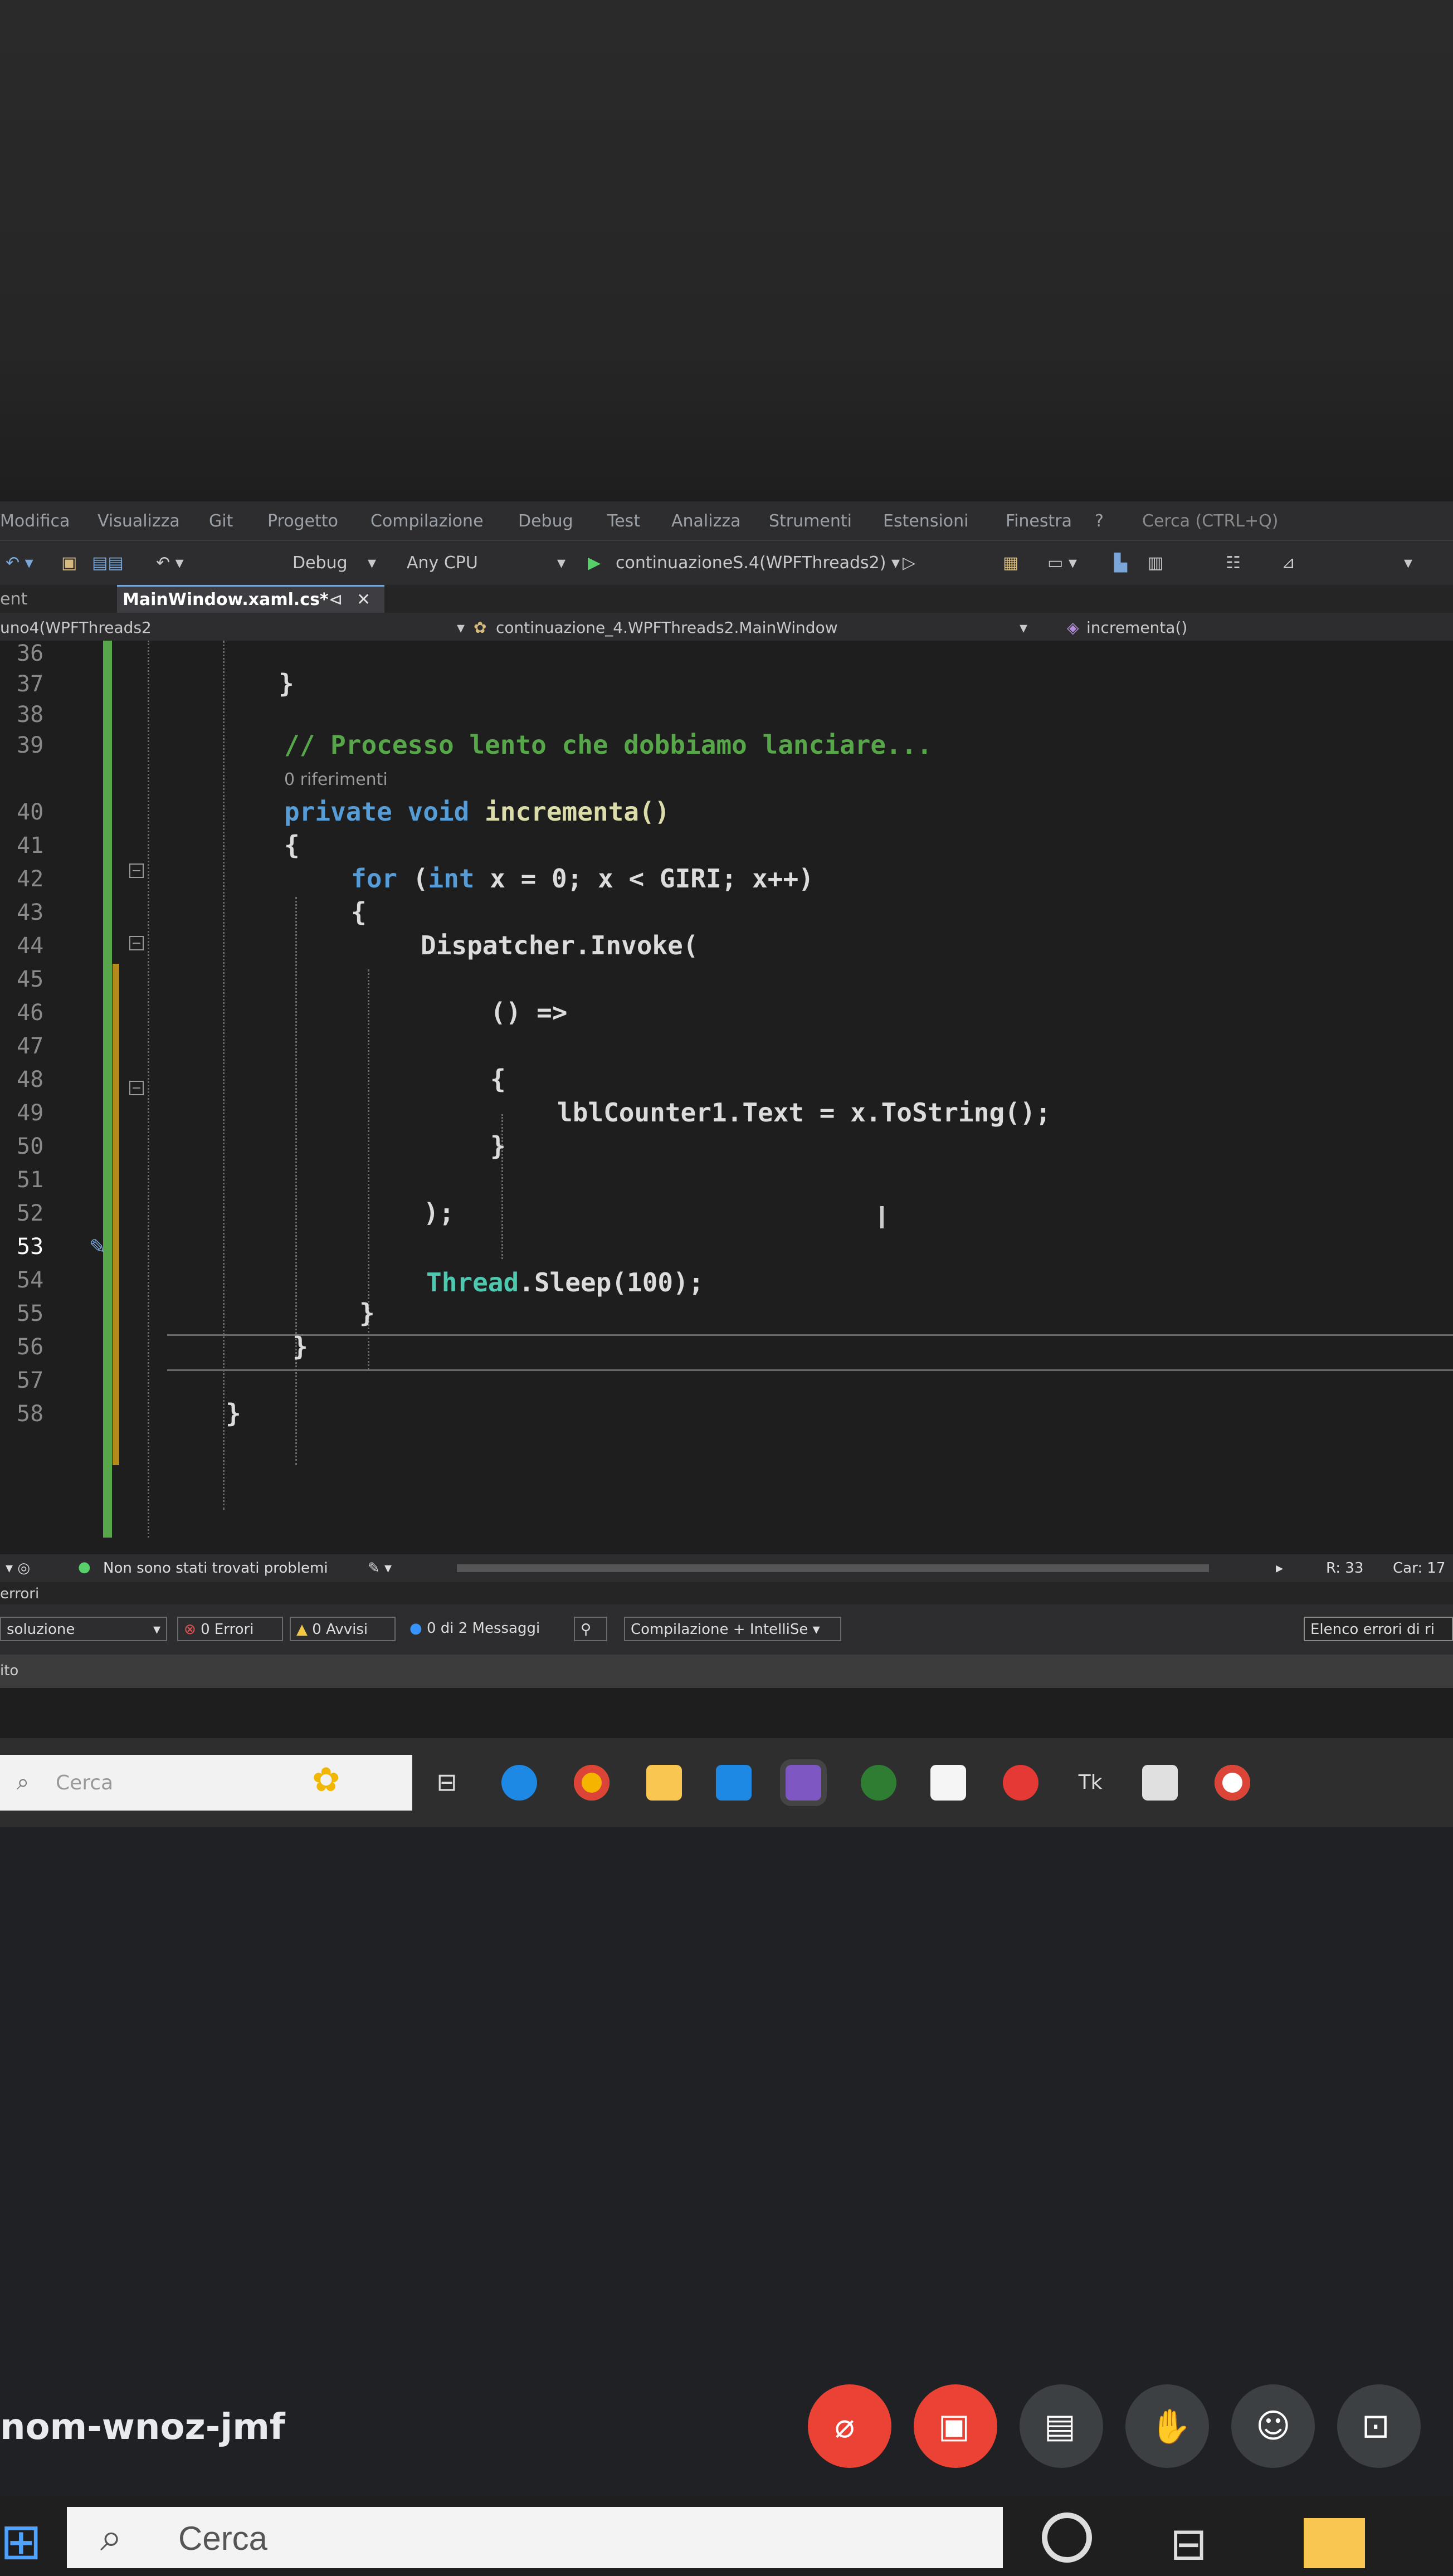 This screenshot has width=1453, height=2576. What do you see at coordinates (1210, 521) in the screenshot?
I see `search-box: Cerca (CTRL+Q)` at bounding box center [1210, 521].